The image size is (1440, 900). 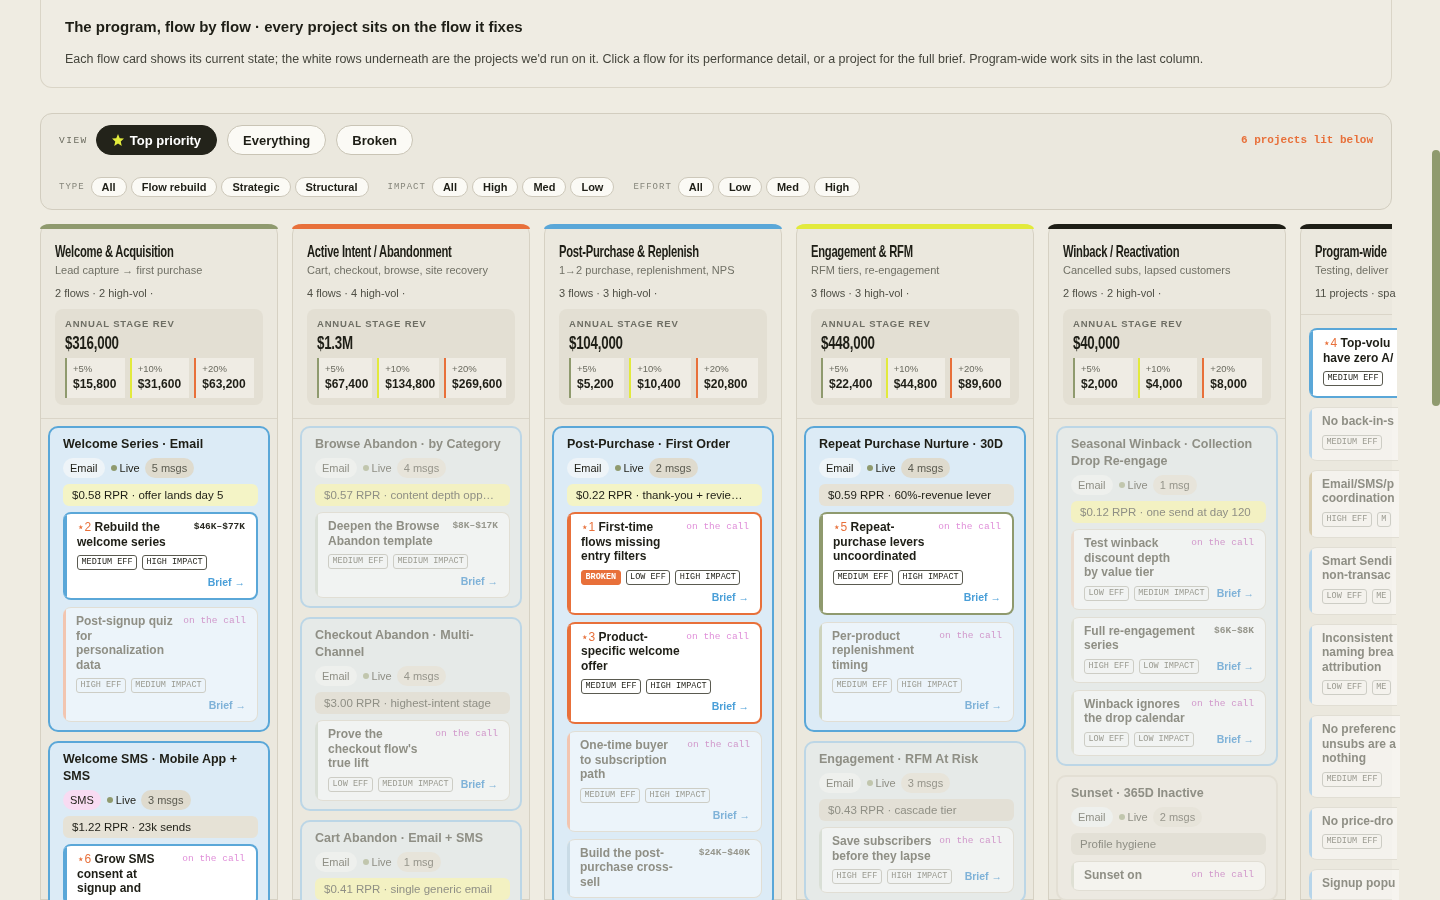 I want to click on project-title: No preferenc unsubs are a nothing, so click(x=1359, y=744).